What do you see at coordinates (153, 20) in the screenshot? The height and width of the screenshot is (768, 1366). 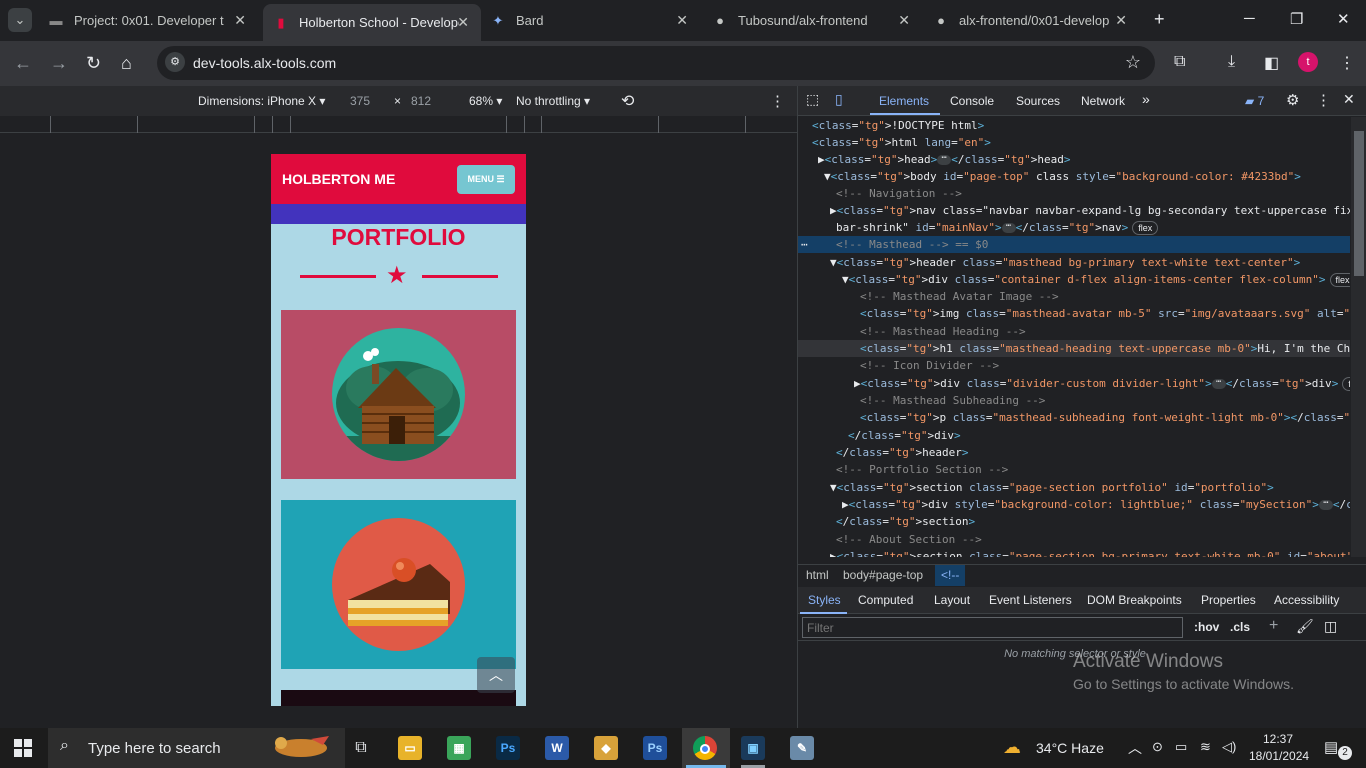 I see `tab-alx-project: ▬ Project: 0x01. Developer tools ✕` at bounding box center [153, 20].